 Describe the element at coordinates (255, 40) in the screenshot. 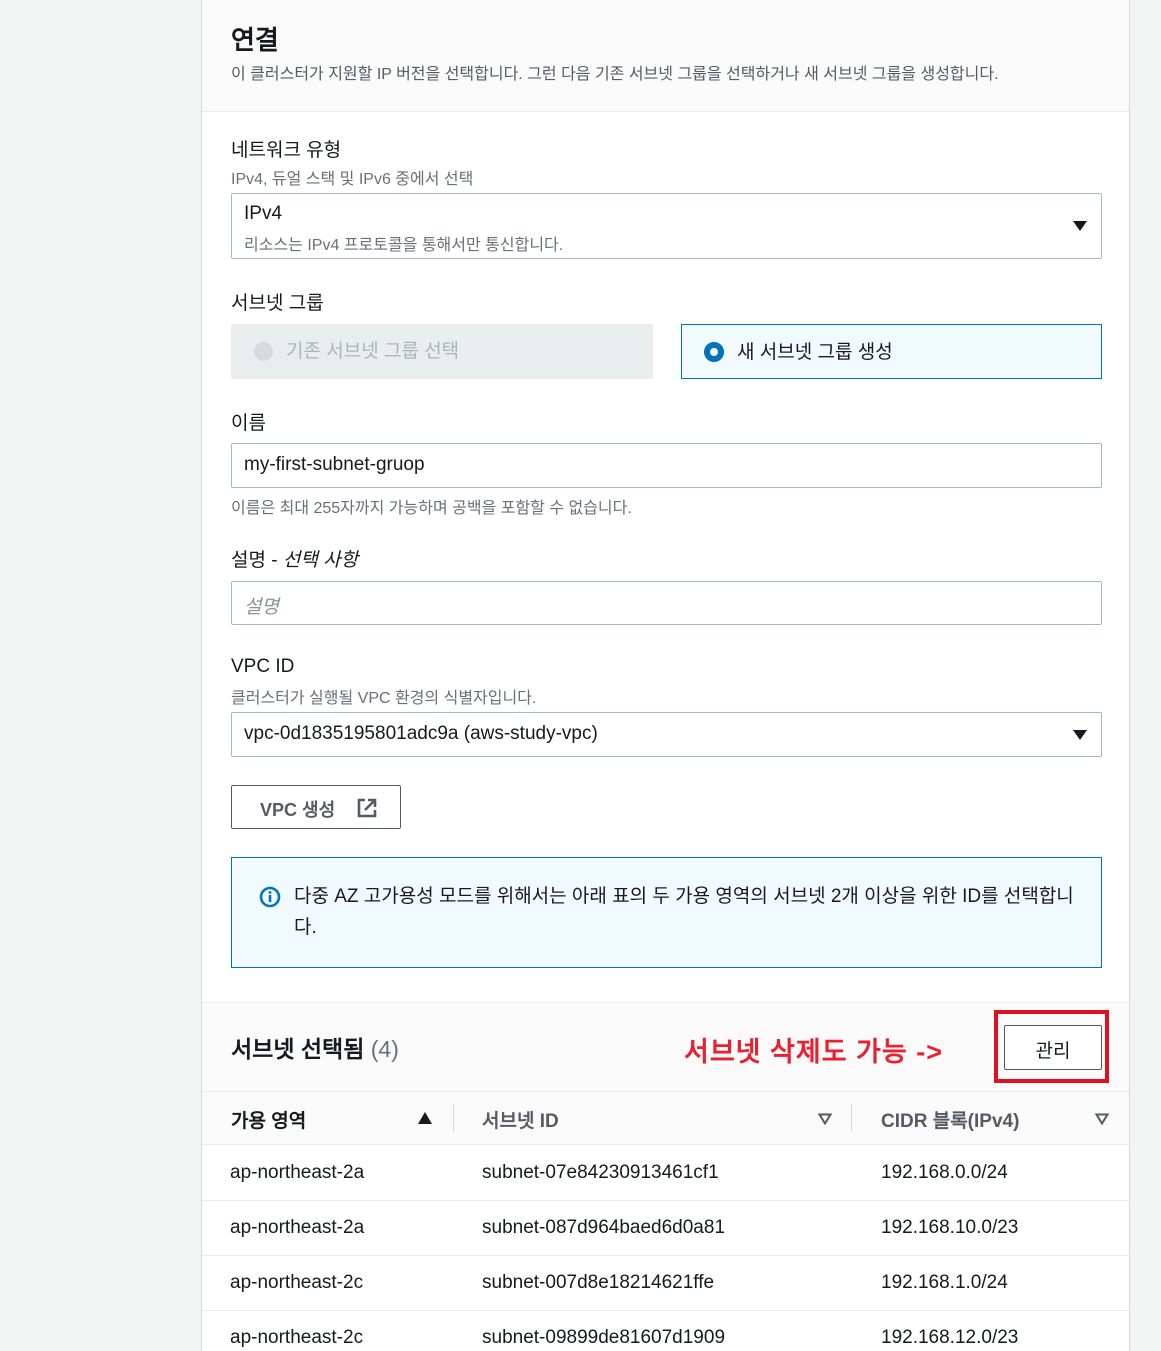

I see `section-title: 연결` at that location.